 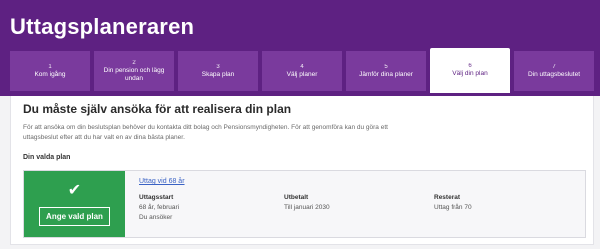 I want to click on detail-label: Utbetalt, so click(x=296, y=197).